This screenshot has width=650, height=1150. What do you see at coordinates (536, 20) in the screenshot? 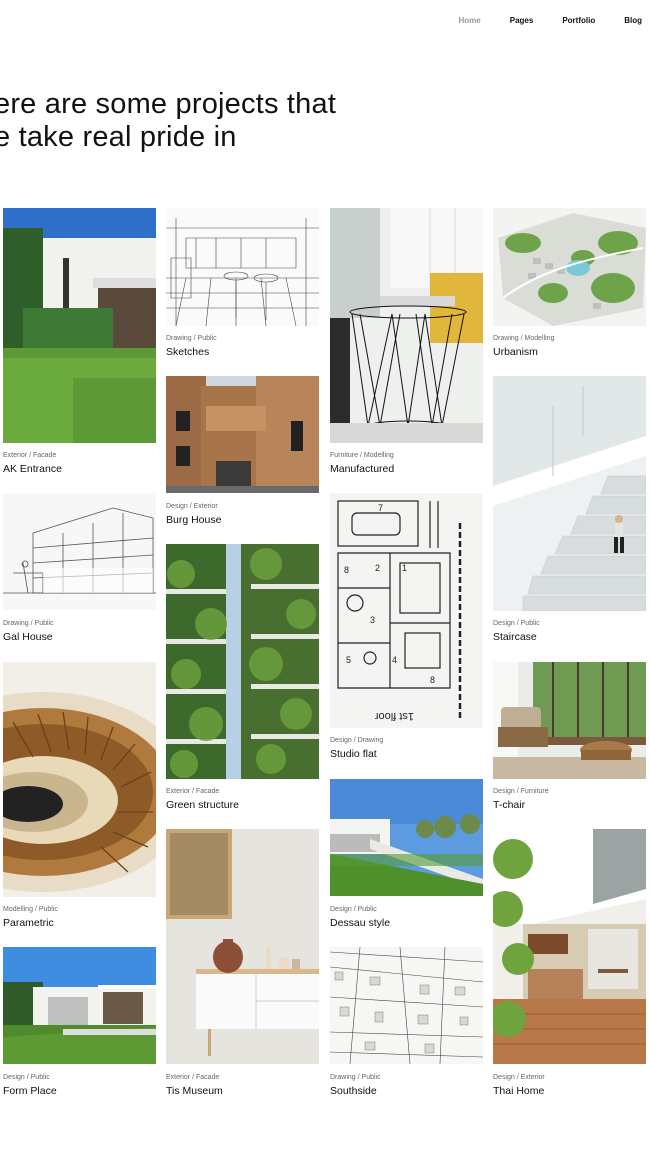
I see `top-nav: Home Pages Portfolio Blog` at bounding box center [536, 20].